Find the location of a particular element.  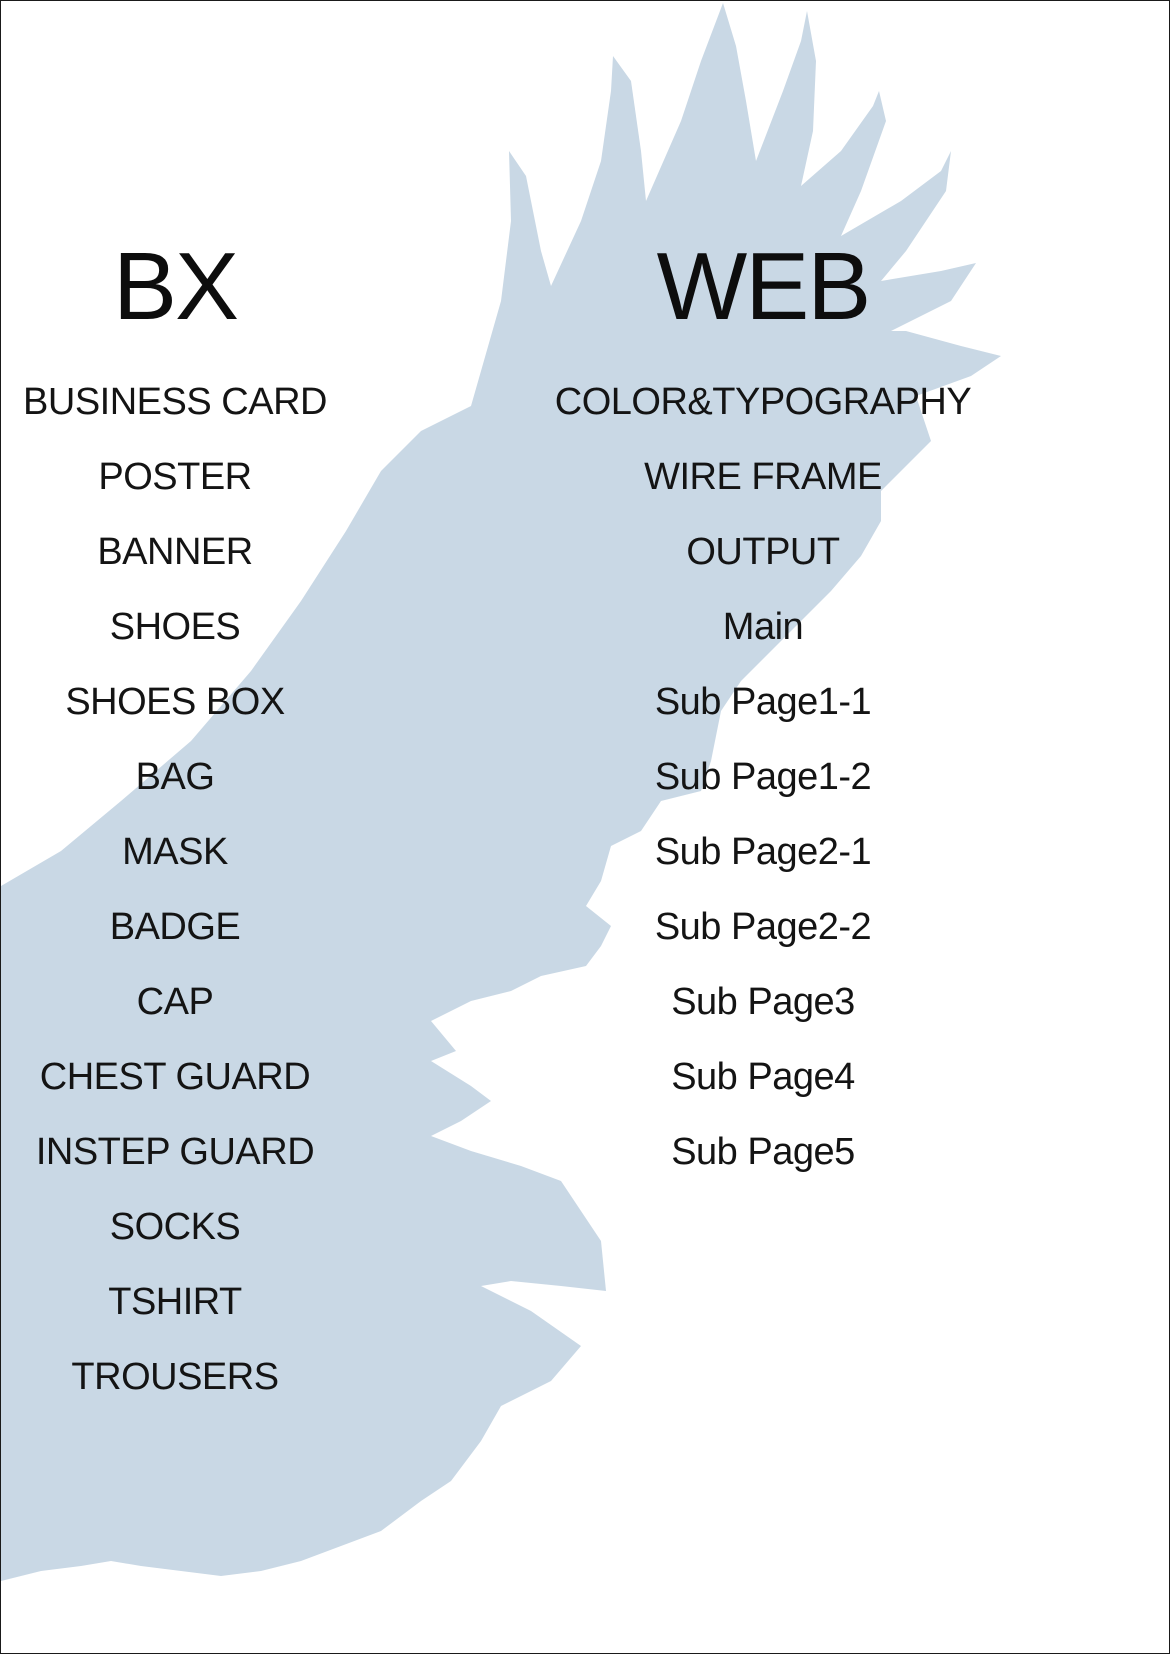

web-item-sub-page1-2: Sub Page1-2 is located at coordinates (763, 777).